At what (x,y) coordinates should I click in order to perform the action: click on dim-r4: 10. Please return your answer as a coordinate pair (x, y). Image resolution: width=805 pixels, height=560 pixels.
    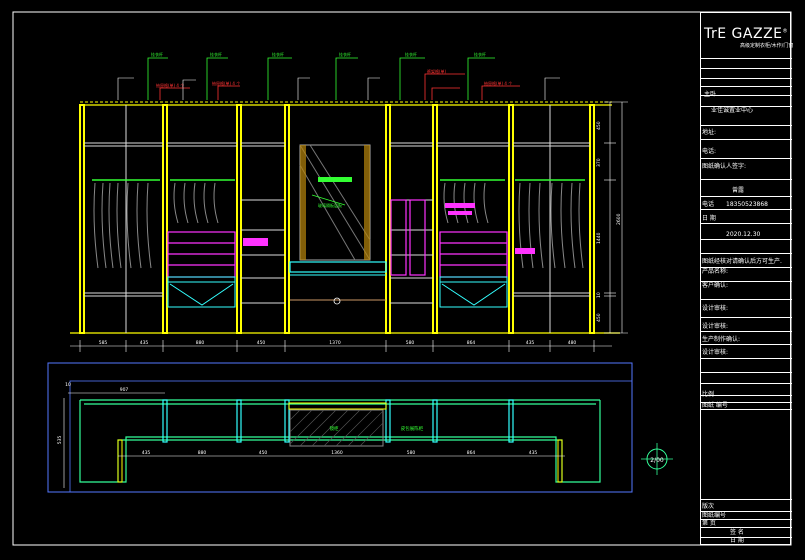
    Looking at the image, I should click on (599, 295).